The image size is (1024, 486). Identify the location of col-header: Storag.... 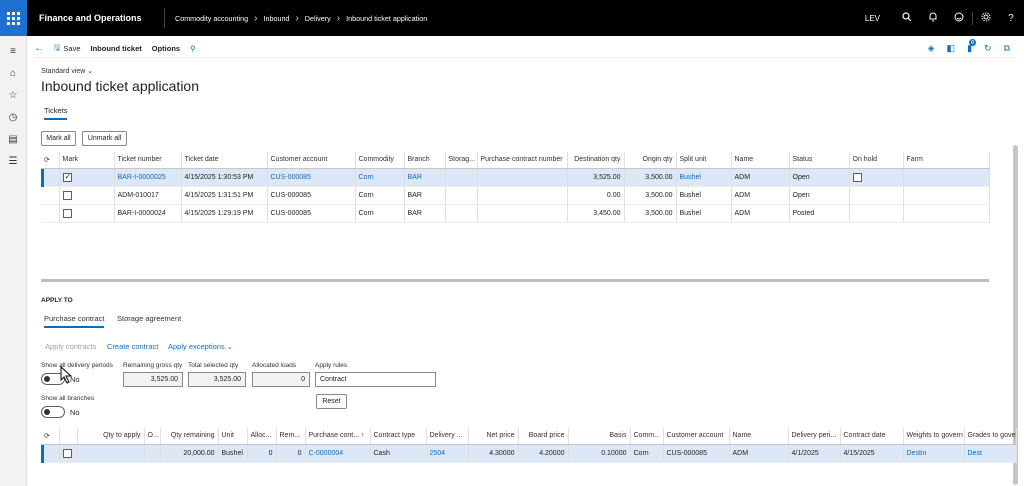
(461, 160).